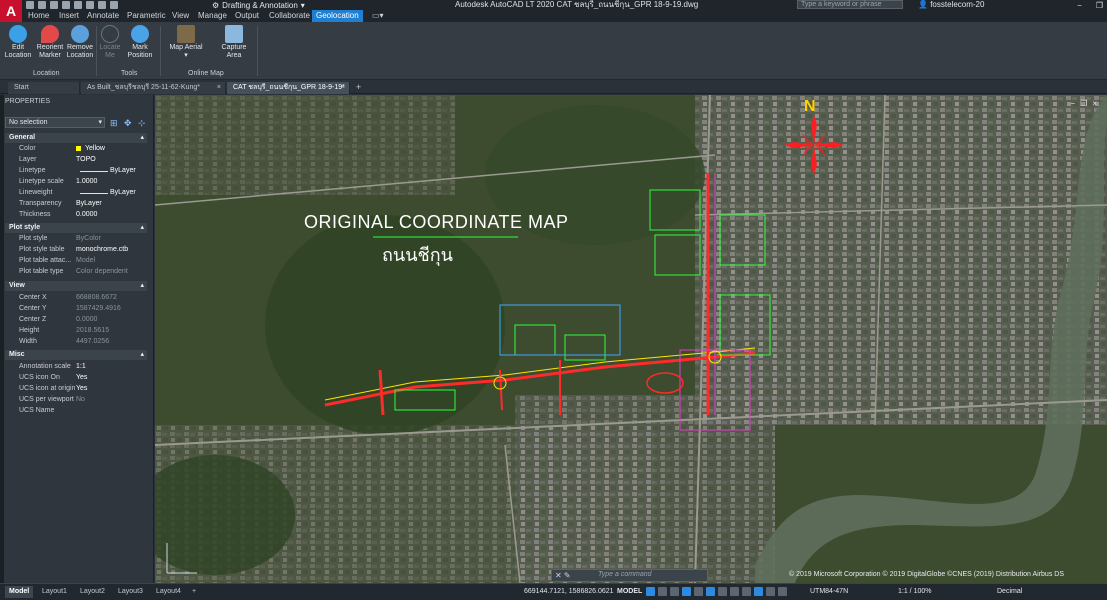 This screenshot has height=600, width=1107. I want to click on section-plot-style: Plot style ▴, so click(76, 228).